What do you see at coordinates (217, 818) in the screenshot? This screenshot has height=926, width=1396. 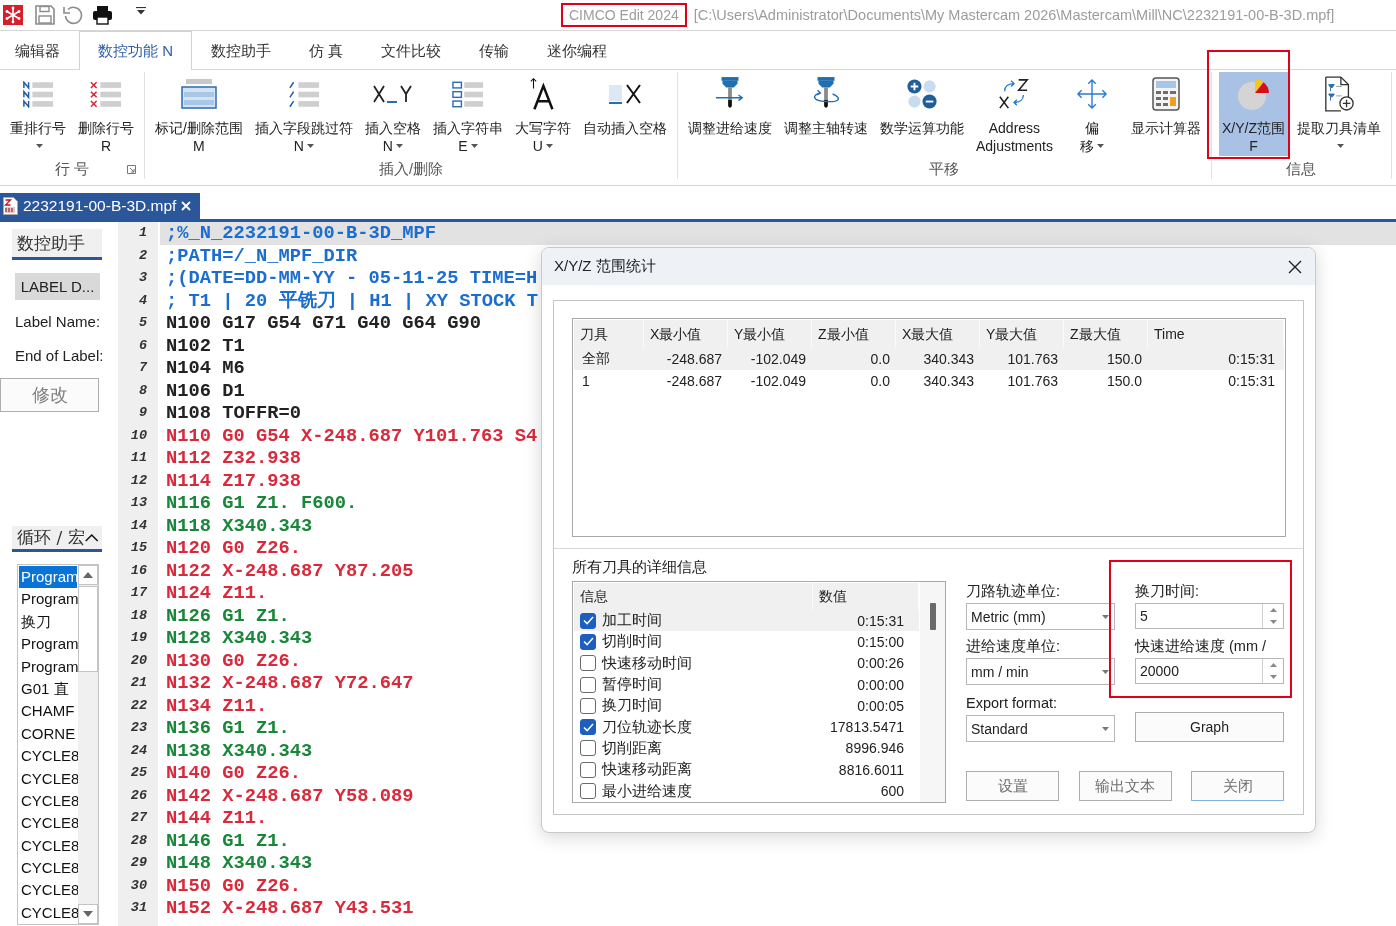 I see `code-line: N144 Z11.` at bounding box center [217, 818].